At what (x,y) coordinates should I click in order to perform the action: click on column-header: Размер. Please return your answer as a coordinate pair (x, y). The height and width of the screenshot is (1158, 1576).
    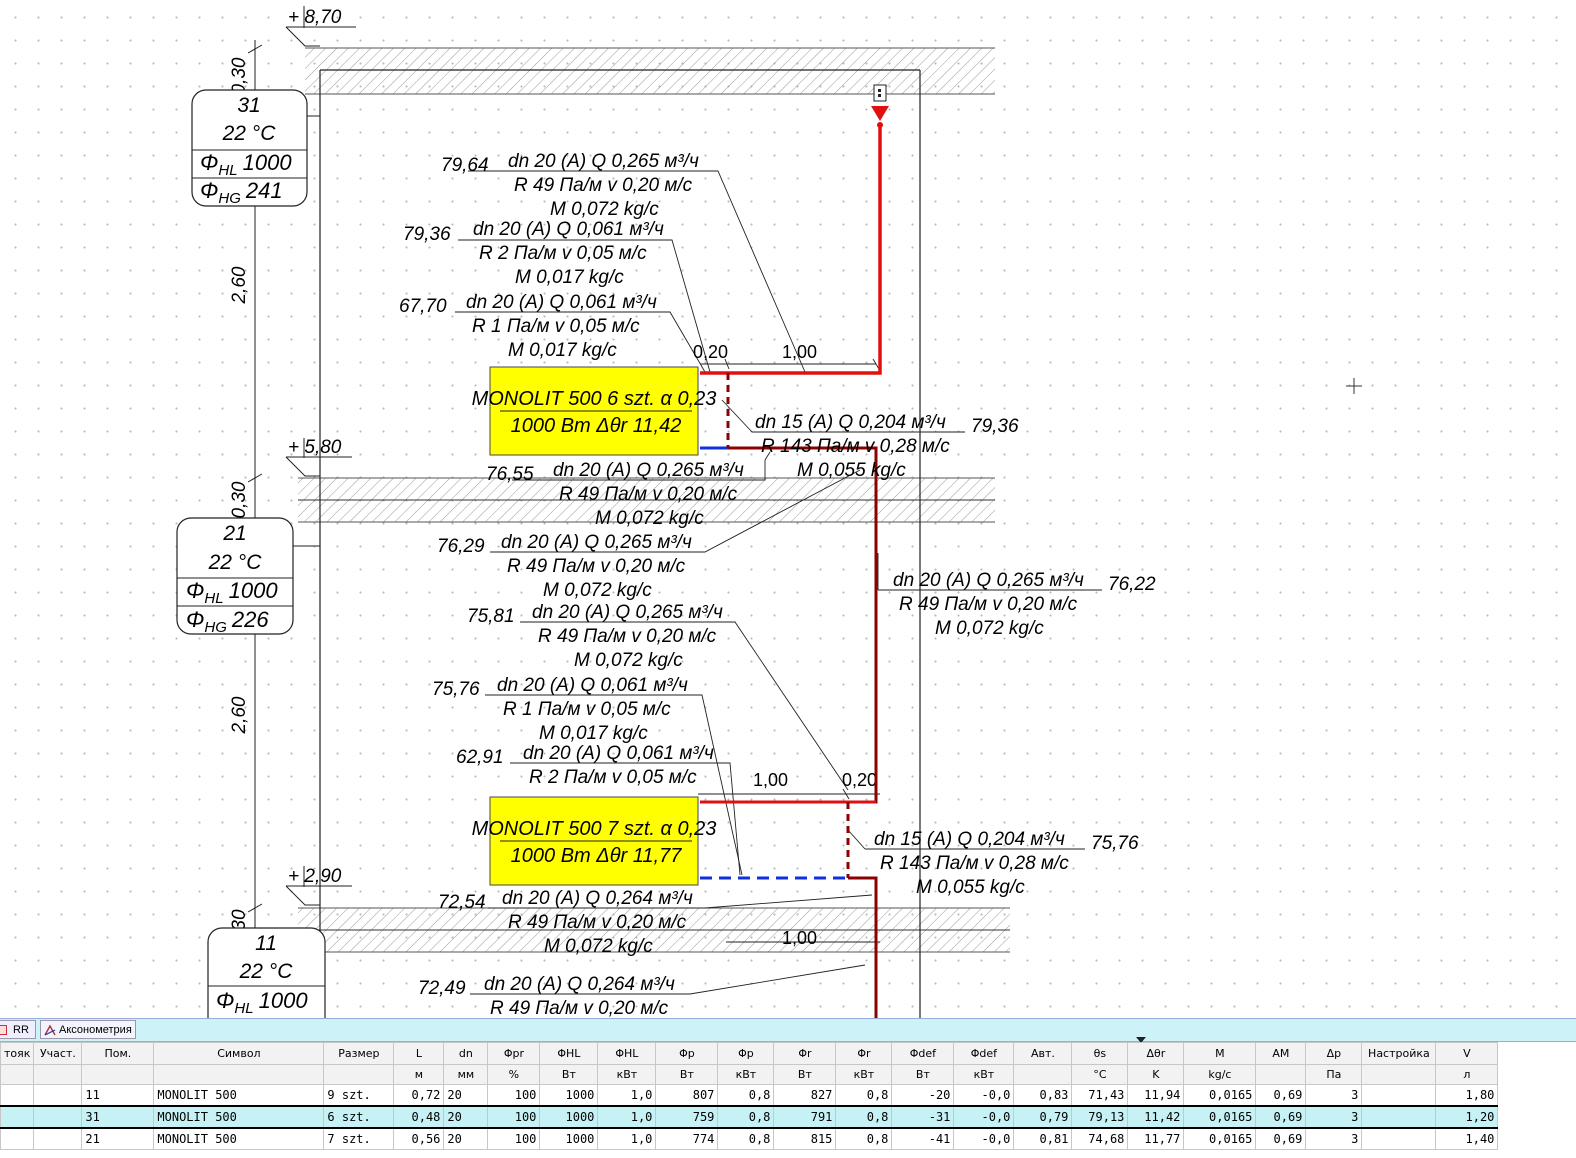
    Looking at the image, I should click on (359, 1053).